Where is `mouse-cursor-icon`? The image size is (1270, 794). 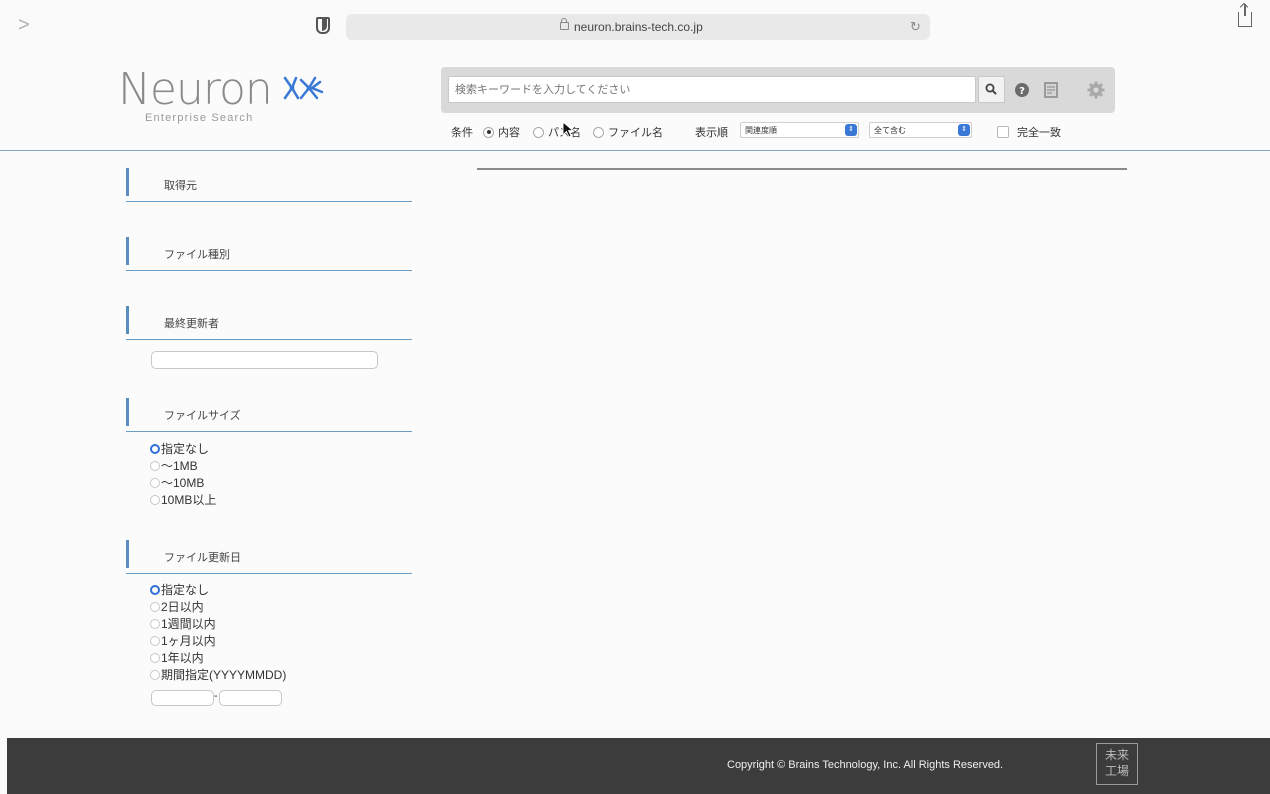
mouse-cursor-icon is located at coordinates (568, 129).